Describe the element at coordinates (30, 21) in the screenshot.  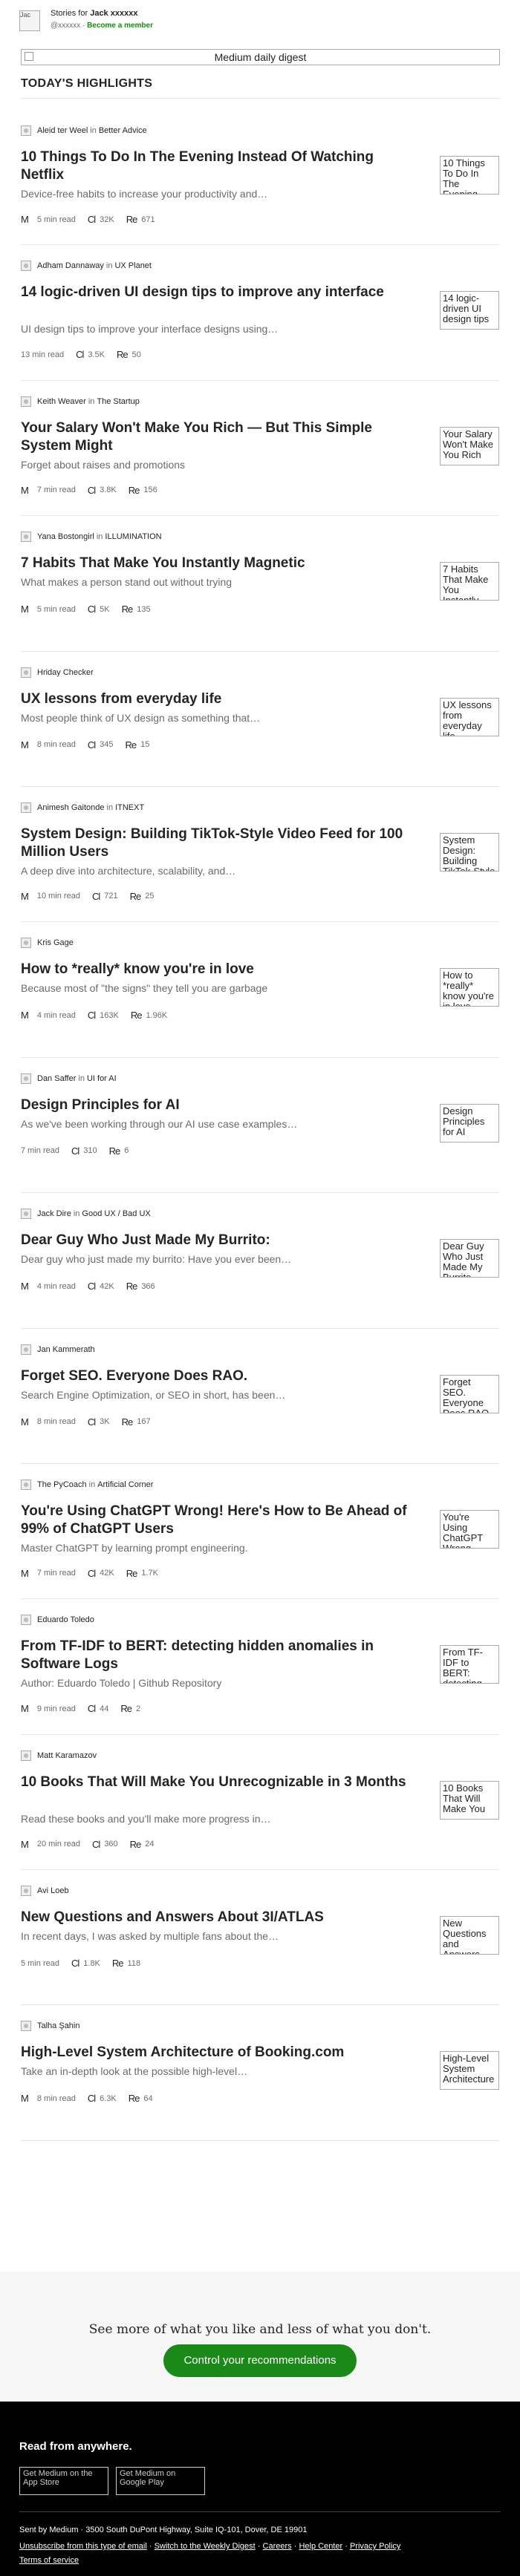
I see `user-avatar: Jac` at that location.